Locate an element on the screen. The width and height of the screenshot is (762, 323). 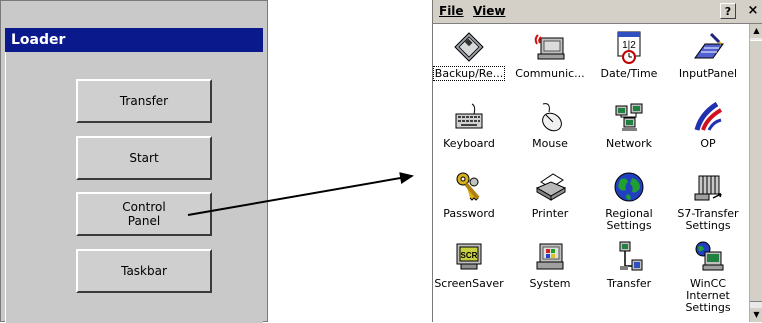
globe-icon is located at coordinates (629, 187).